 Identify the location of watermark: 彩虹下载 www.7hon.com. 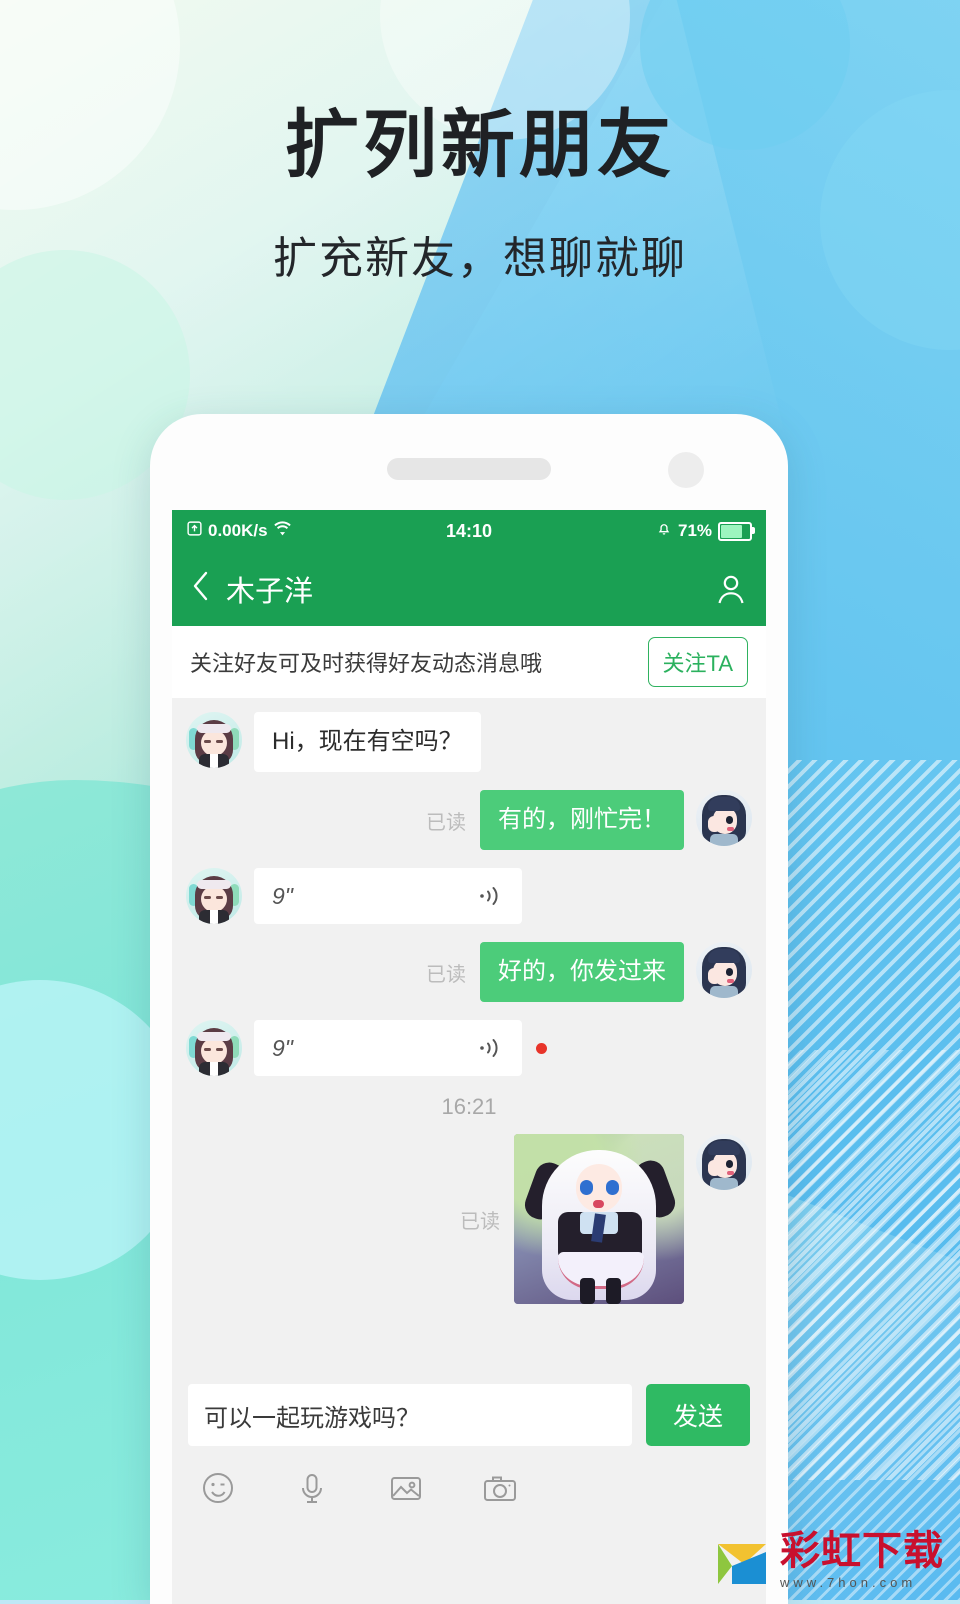
(829, 1560).